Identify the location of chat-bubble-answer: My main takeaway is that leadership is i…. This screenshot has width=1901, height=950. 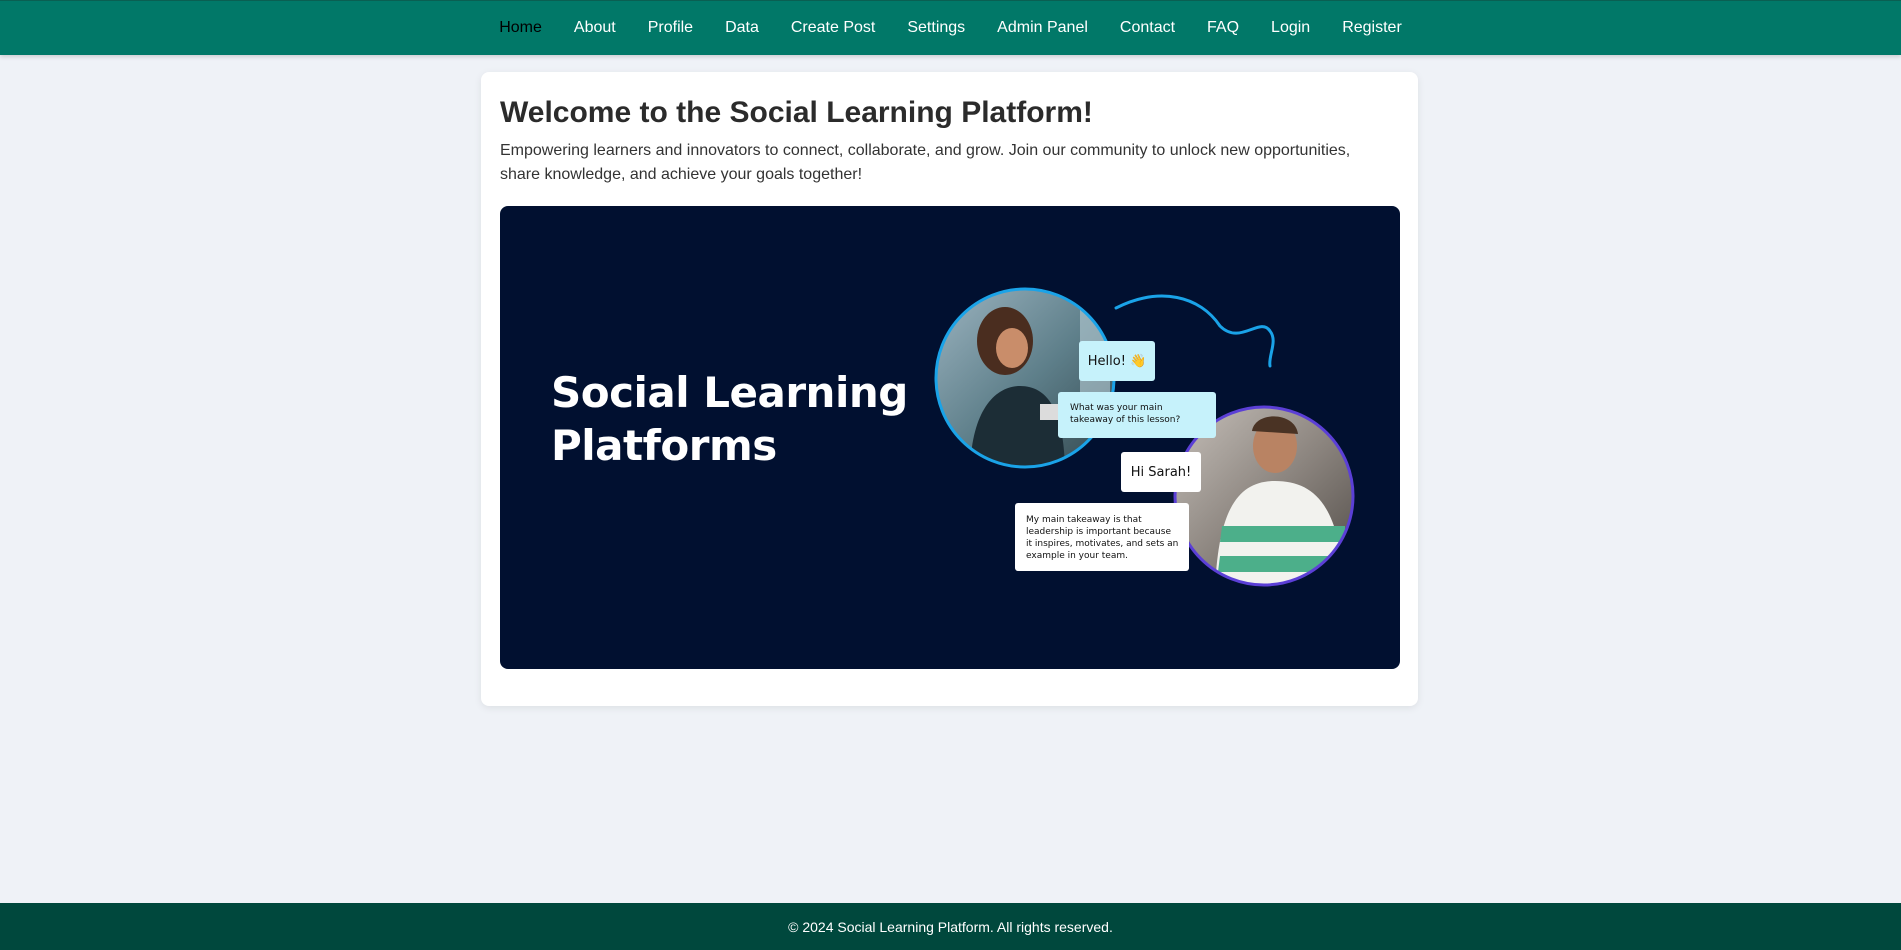
(1102, 537).